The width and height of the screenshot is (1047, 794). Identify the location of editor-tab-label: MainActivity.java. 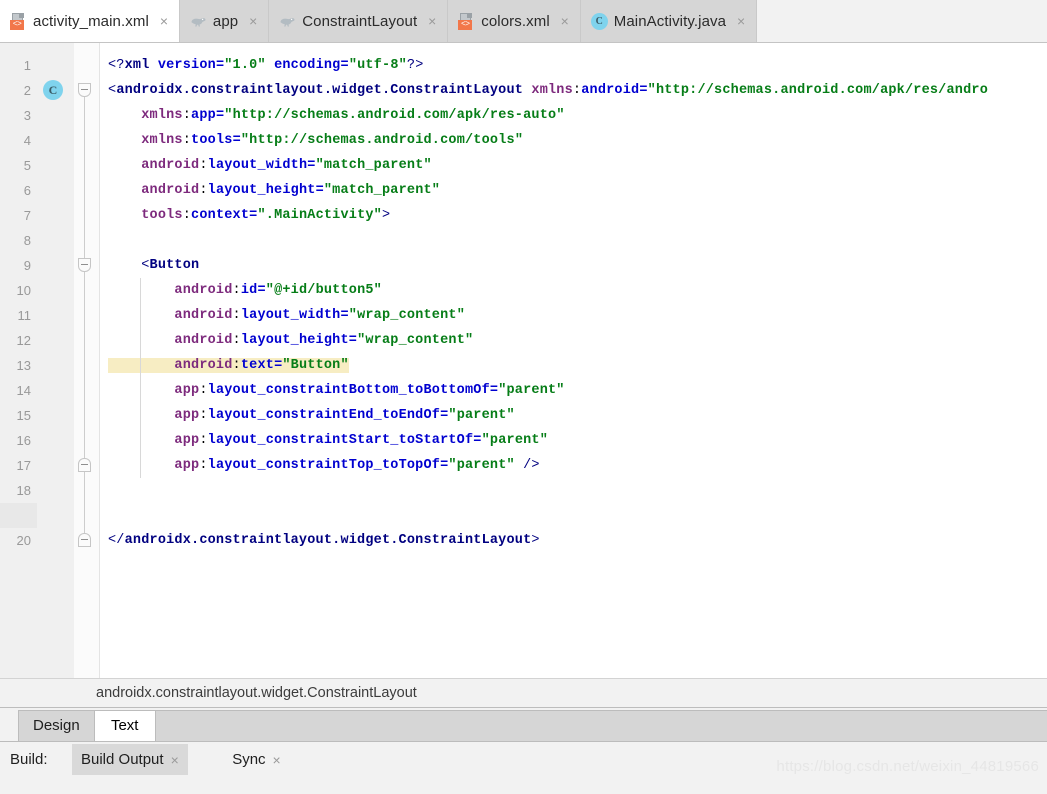
(670, 21).